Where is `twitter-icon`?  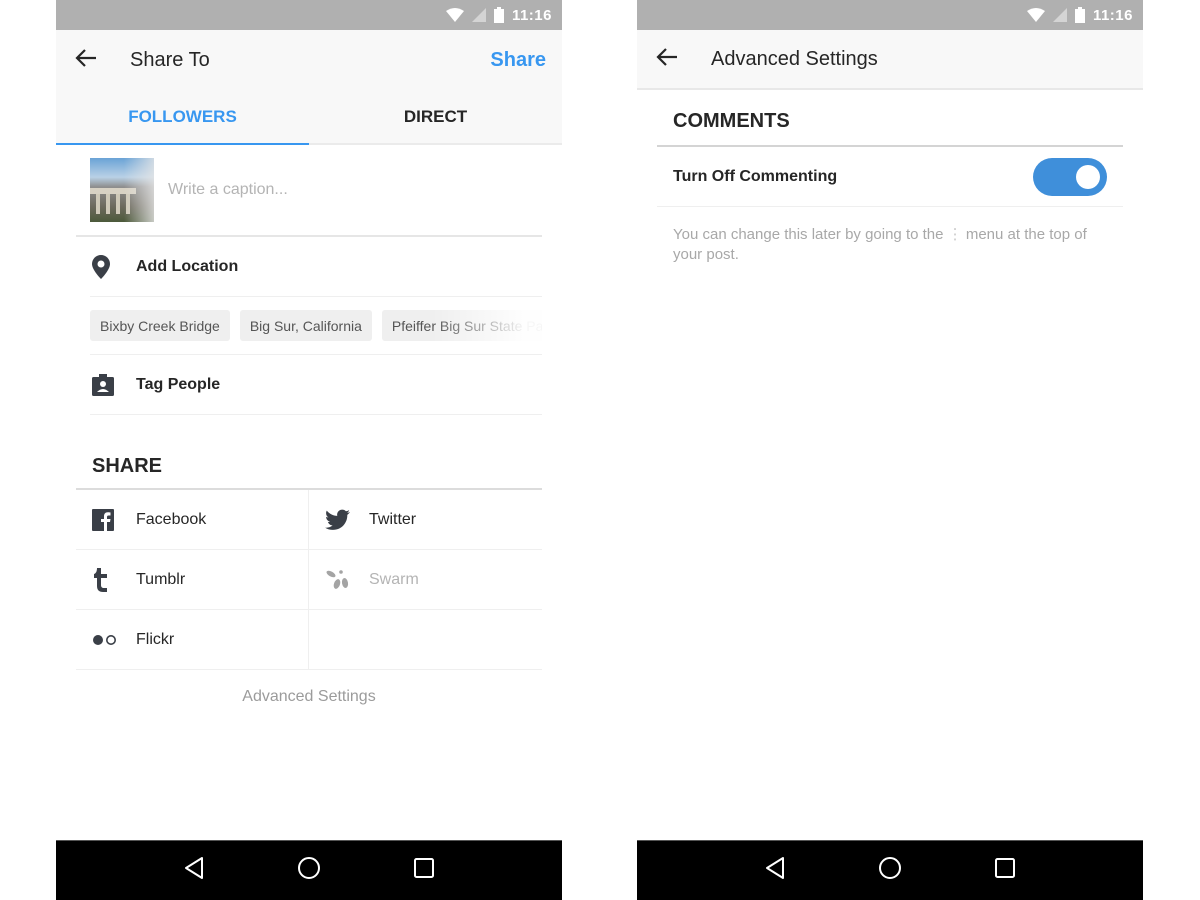 twitter-icon is located at coordinates (340, 520).